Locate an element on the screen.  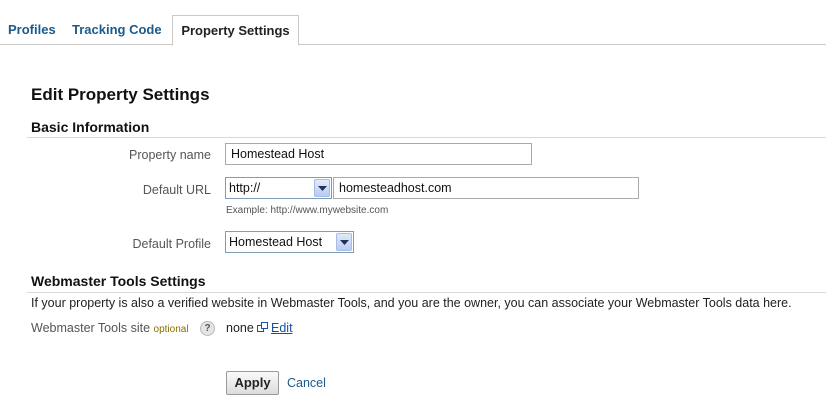
tab-property-settings: Property Settings is located at coordinates (235, 30).